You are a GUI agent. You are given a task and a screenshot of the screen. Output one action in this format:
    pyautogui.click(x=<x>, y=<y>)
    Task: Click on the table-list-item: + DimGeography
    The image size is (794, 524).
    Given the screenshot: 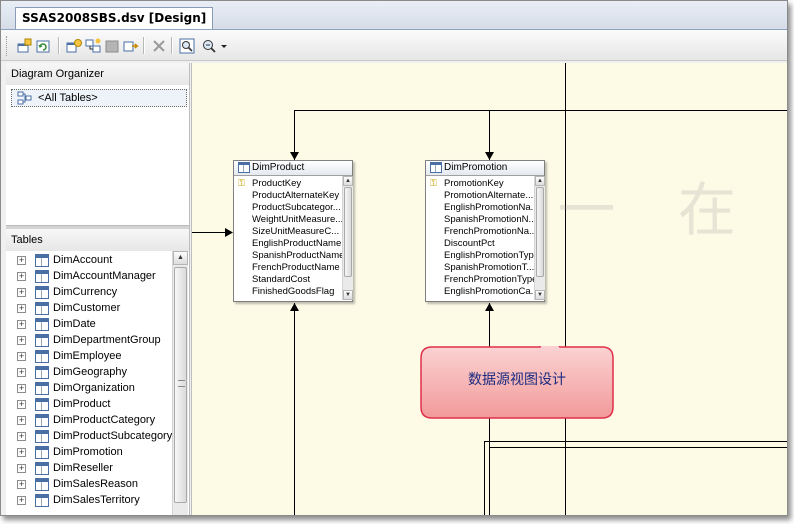 What is the action you would take?
    pyautogui.click(x=89, y=373)
    